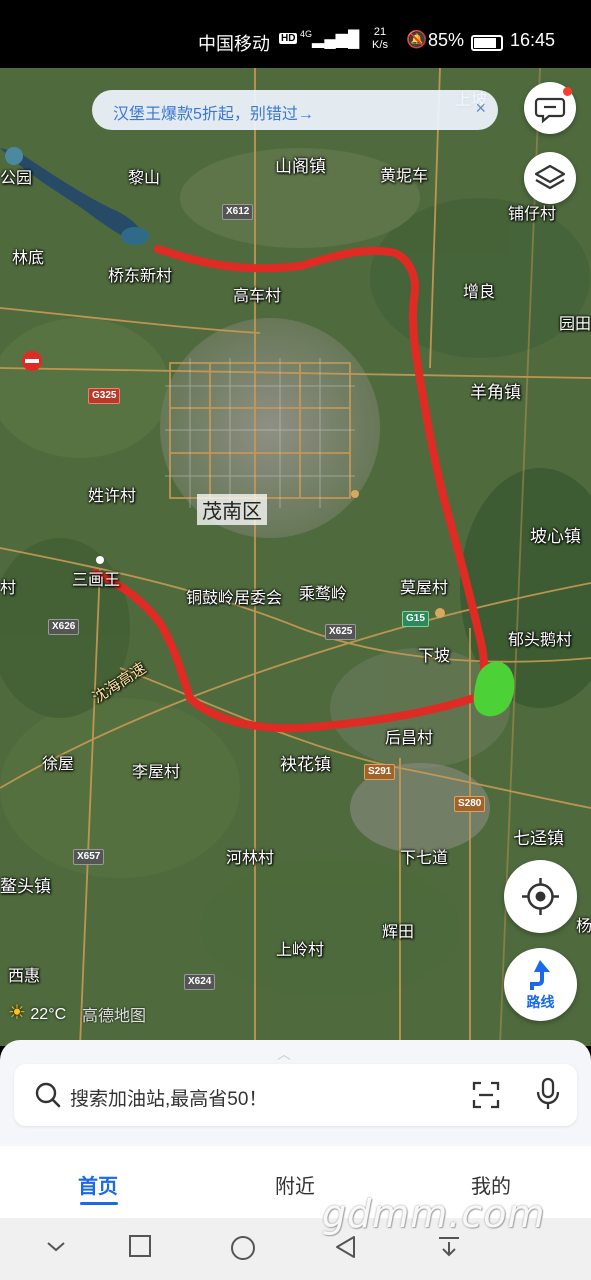 This screenshot has width=591, height=1280. Describe the element at coordinates (28, 258) in the screenshot. I see `place-label: 林底` at that location.